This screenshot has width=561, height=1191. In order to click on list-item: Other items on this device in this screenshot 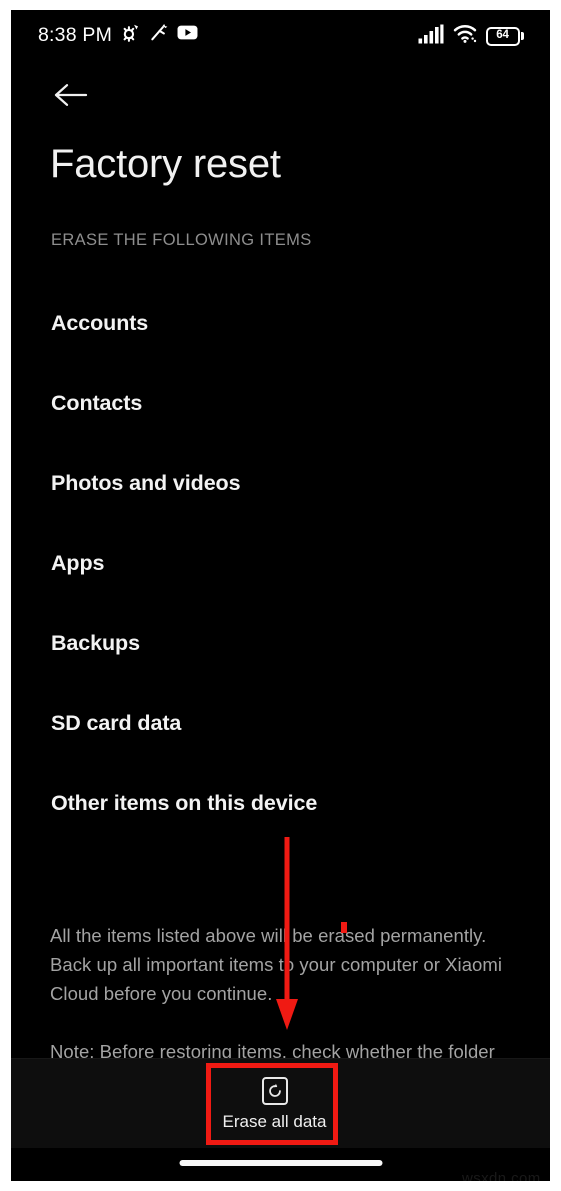, I will do `click(184, 802)`.